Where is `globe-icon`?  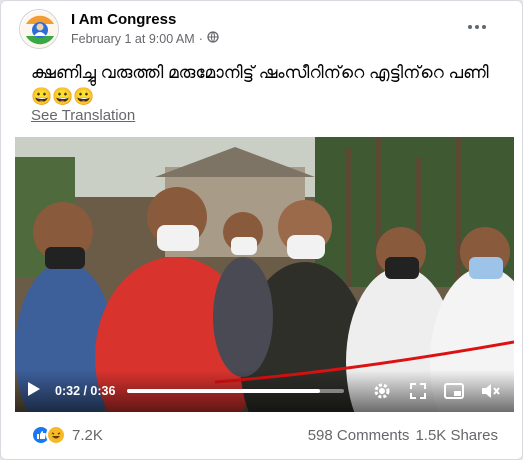 globe-icon is located at coordinates (213, 38).